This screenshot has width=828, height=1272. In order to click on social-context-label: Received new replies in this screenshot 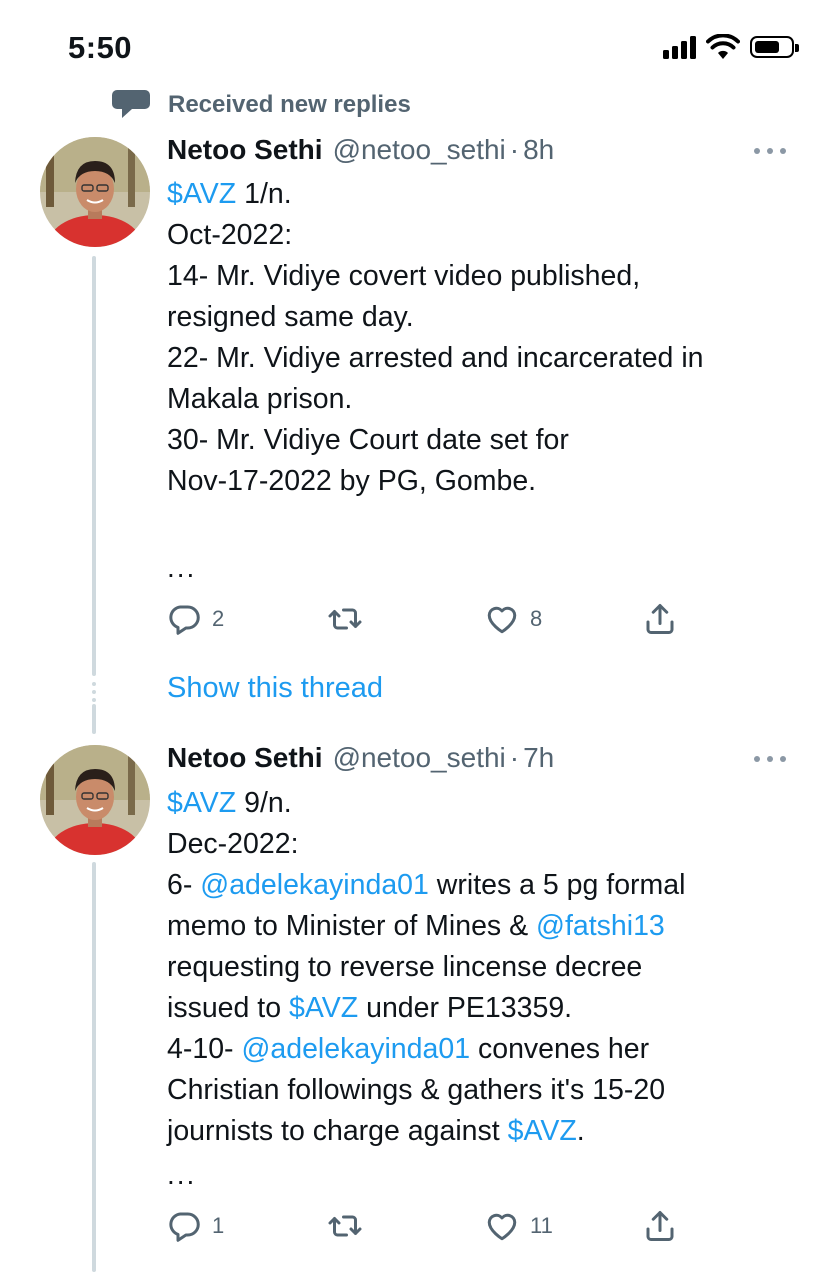, I will do `click(289, 104)`.